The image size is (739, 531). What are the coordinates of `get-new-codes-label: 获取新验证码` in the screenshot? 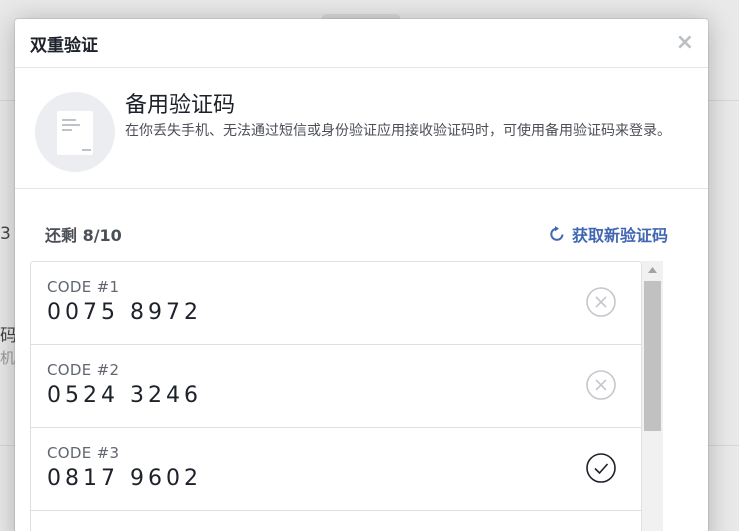 It's located at (619, 235).